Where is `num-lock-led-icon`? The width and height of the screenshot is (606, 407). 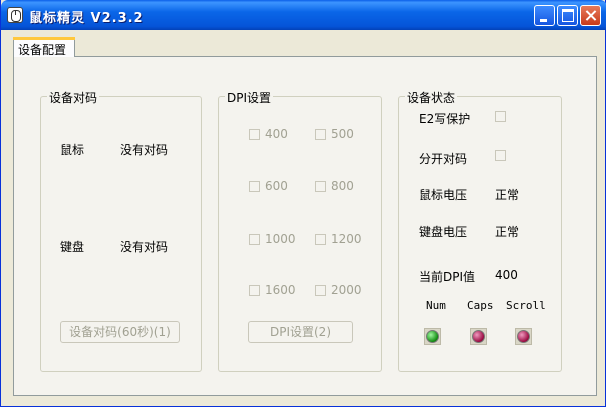
num-lock-led-icon is located at coordinates (432, 336).